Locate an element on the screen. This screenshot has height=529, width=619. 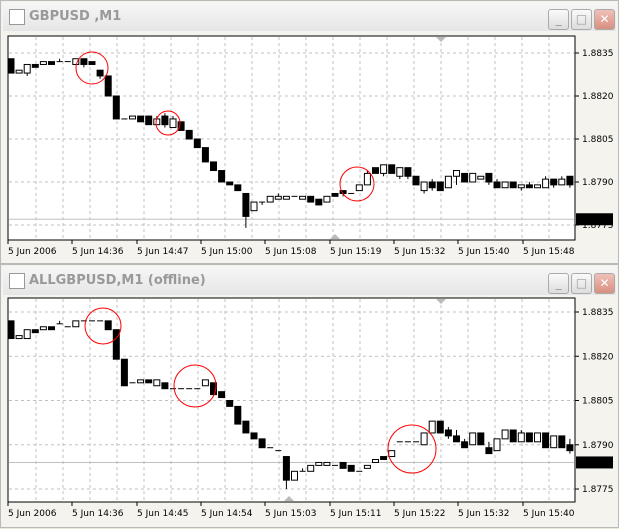
time-label: 5 Jun 15:48 is located at coordinates (549, 252).